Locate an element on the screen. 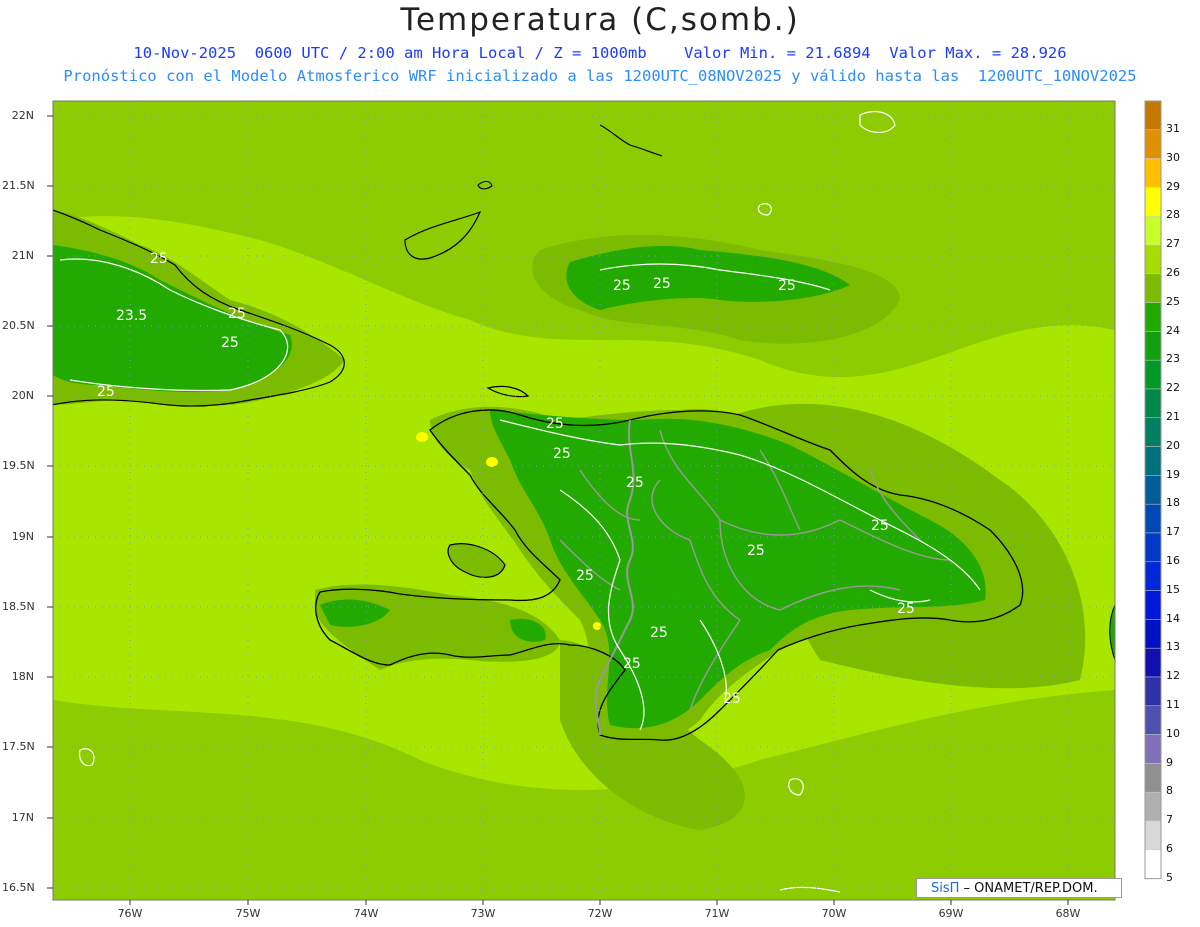 The width and height of the screenshot is (1200, 927). lon-label: 73W is located at coordinates (483, 913).